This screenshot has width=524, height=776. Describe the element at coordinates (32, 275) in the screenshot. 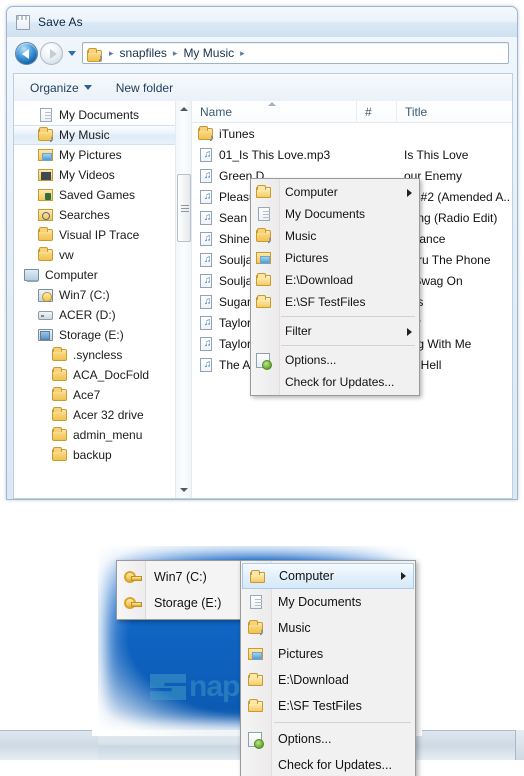

I see `computer-icon` at that location.